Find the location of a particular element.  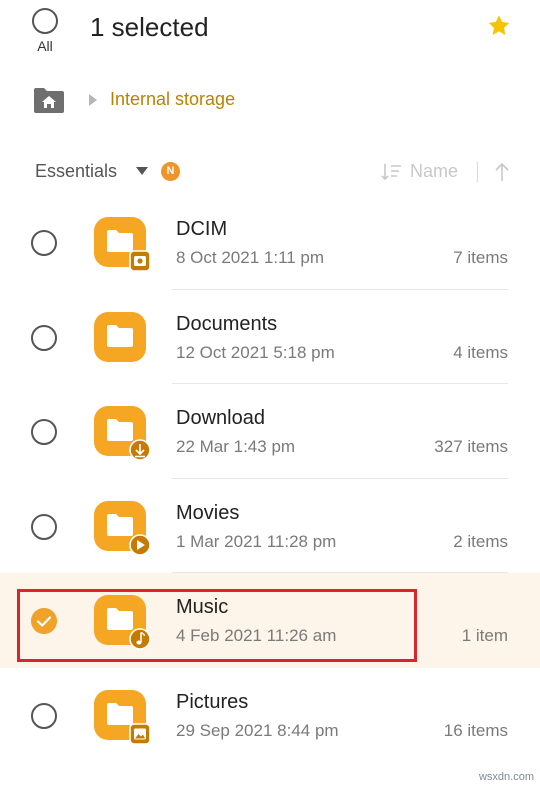

list-item: Download 22 Mar 1:43 pm 327 items is located at coordinates (270, 431).